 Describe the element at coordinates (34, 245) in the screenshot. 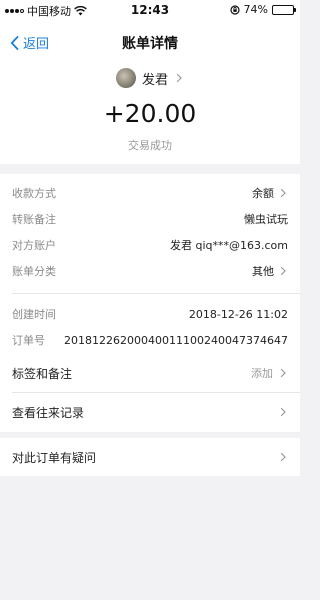

I see `counterparty-label: 对方账户` at that location.